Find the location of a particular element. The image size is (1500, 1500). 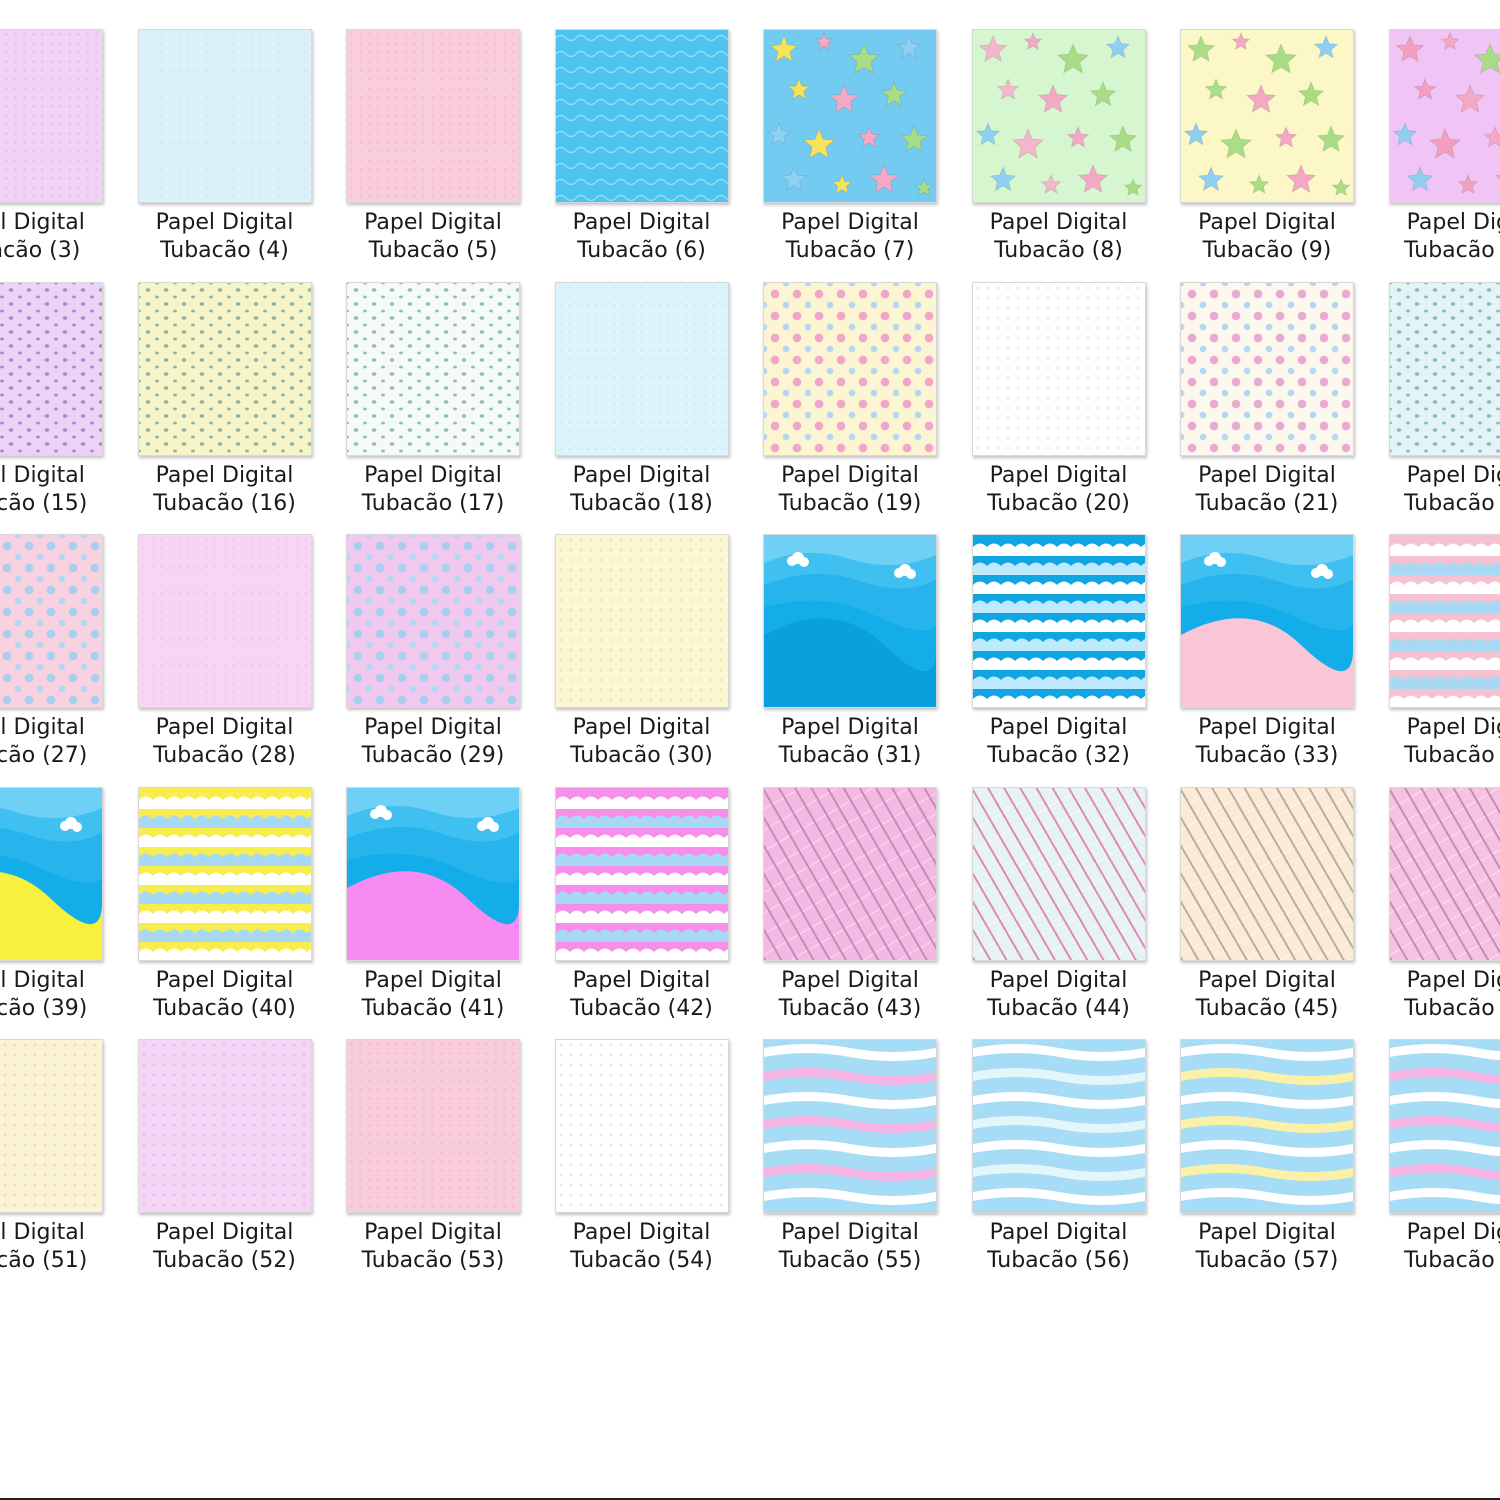

file-item: Papel Digital Tubacão (27) is located at coordinates (51, 654).